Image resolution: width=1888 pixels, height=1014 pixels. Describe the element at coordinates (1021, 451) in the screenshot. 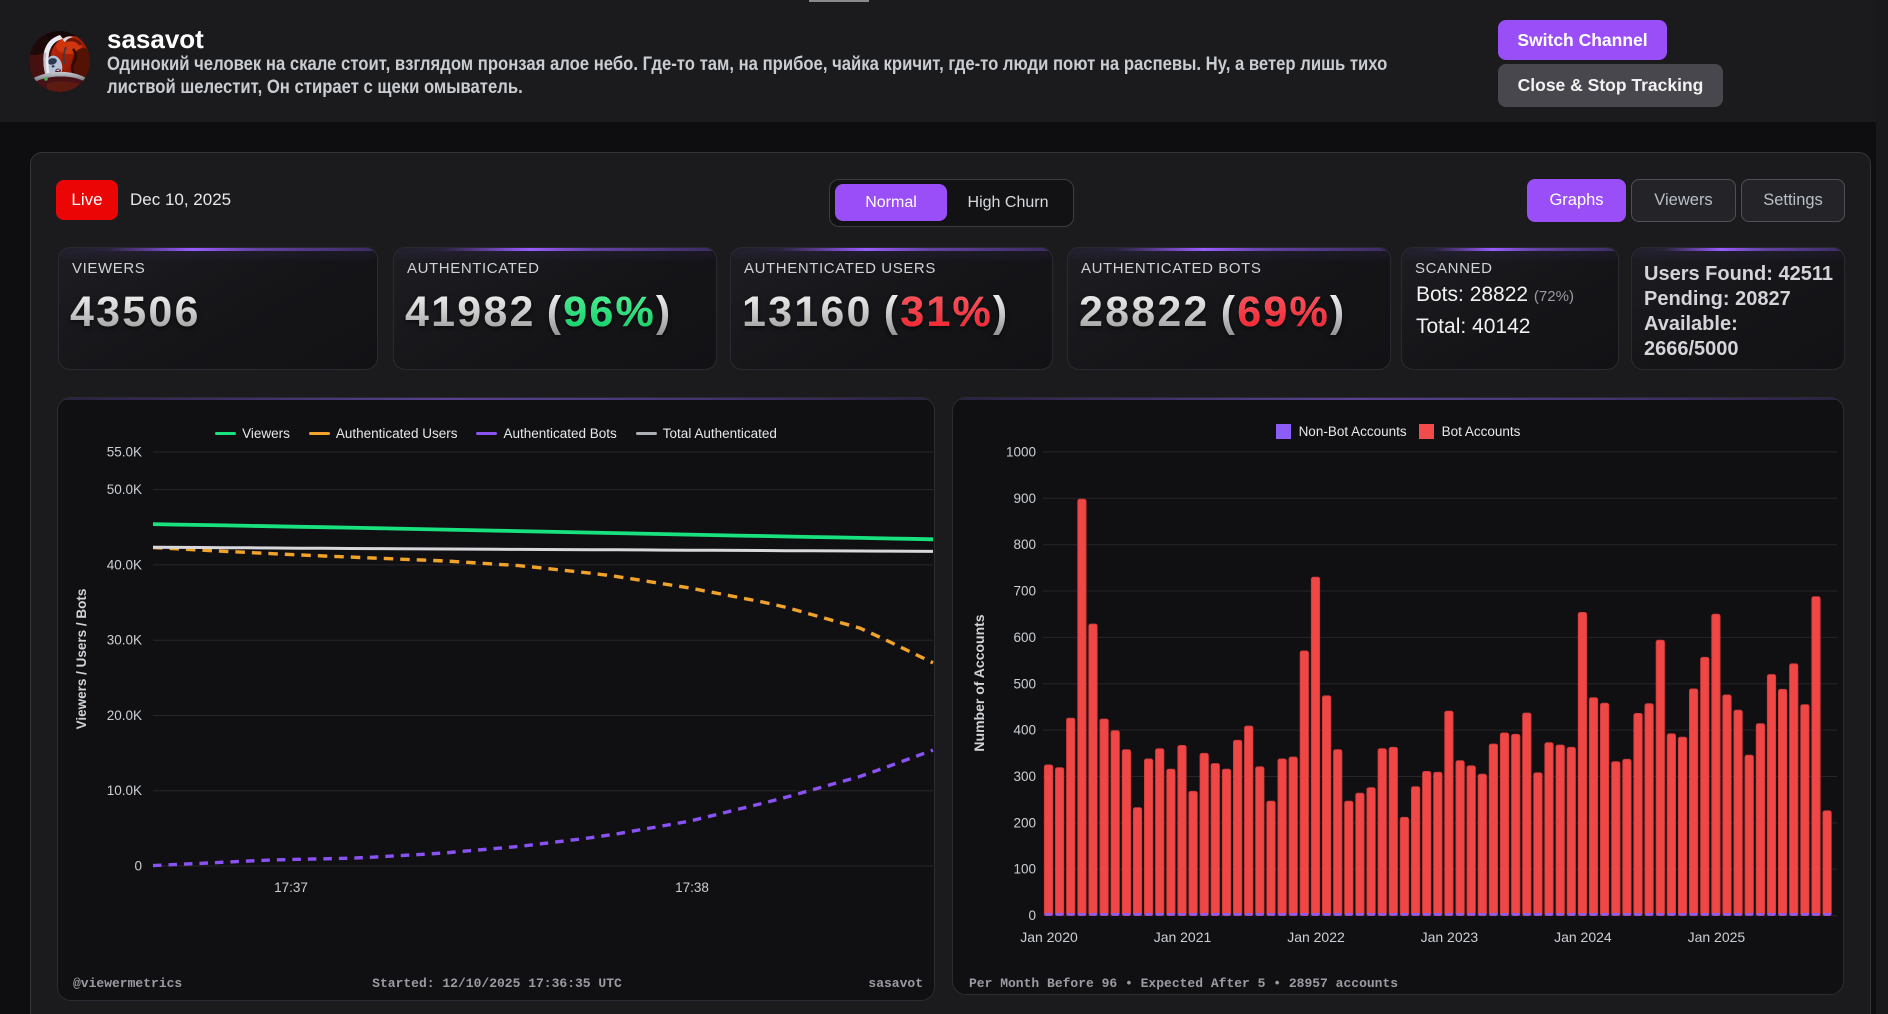

I see `svg-text: 1000` at that location.